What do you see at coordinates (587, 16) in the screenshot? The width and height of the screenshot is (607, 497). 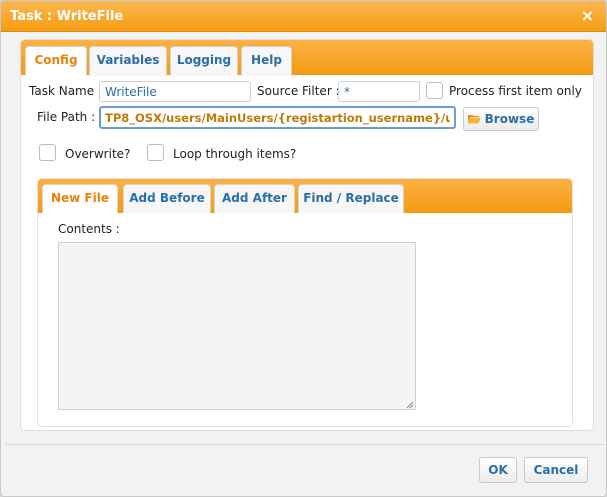 I see `close-icon: ×` at bounding box center [587, 16].